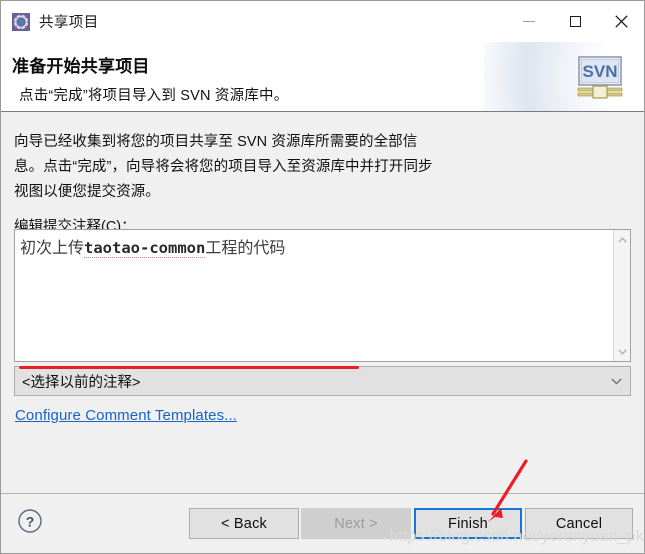  What do you see at coordinates (154, 96) in the screenshot?
I see `page-subtitle: 点击“完成”将项目导入到 SVN 资源库中。` at bounding box center [154, 96].